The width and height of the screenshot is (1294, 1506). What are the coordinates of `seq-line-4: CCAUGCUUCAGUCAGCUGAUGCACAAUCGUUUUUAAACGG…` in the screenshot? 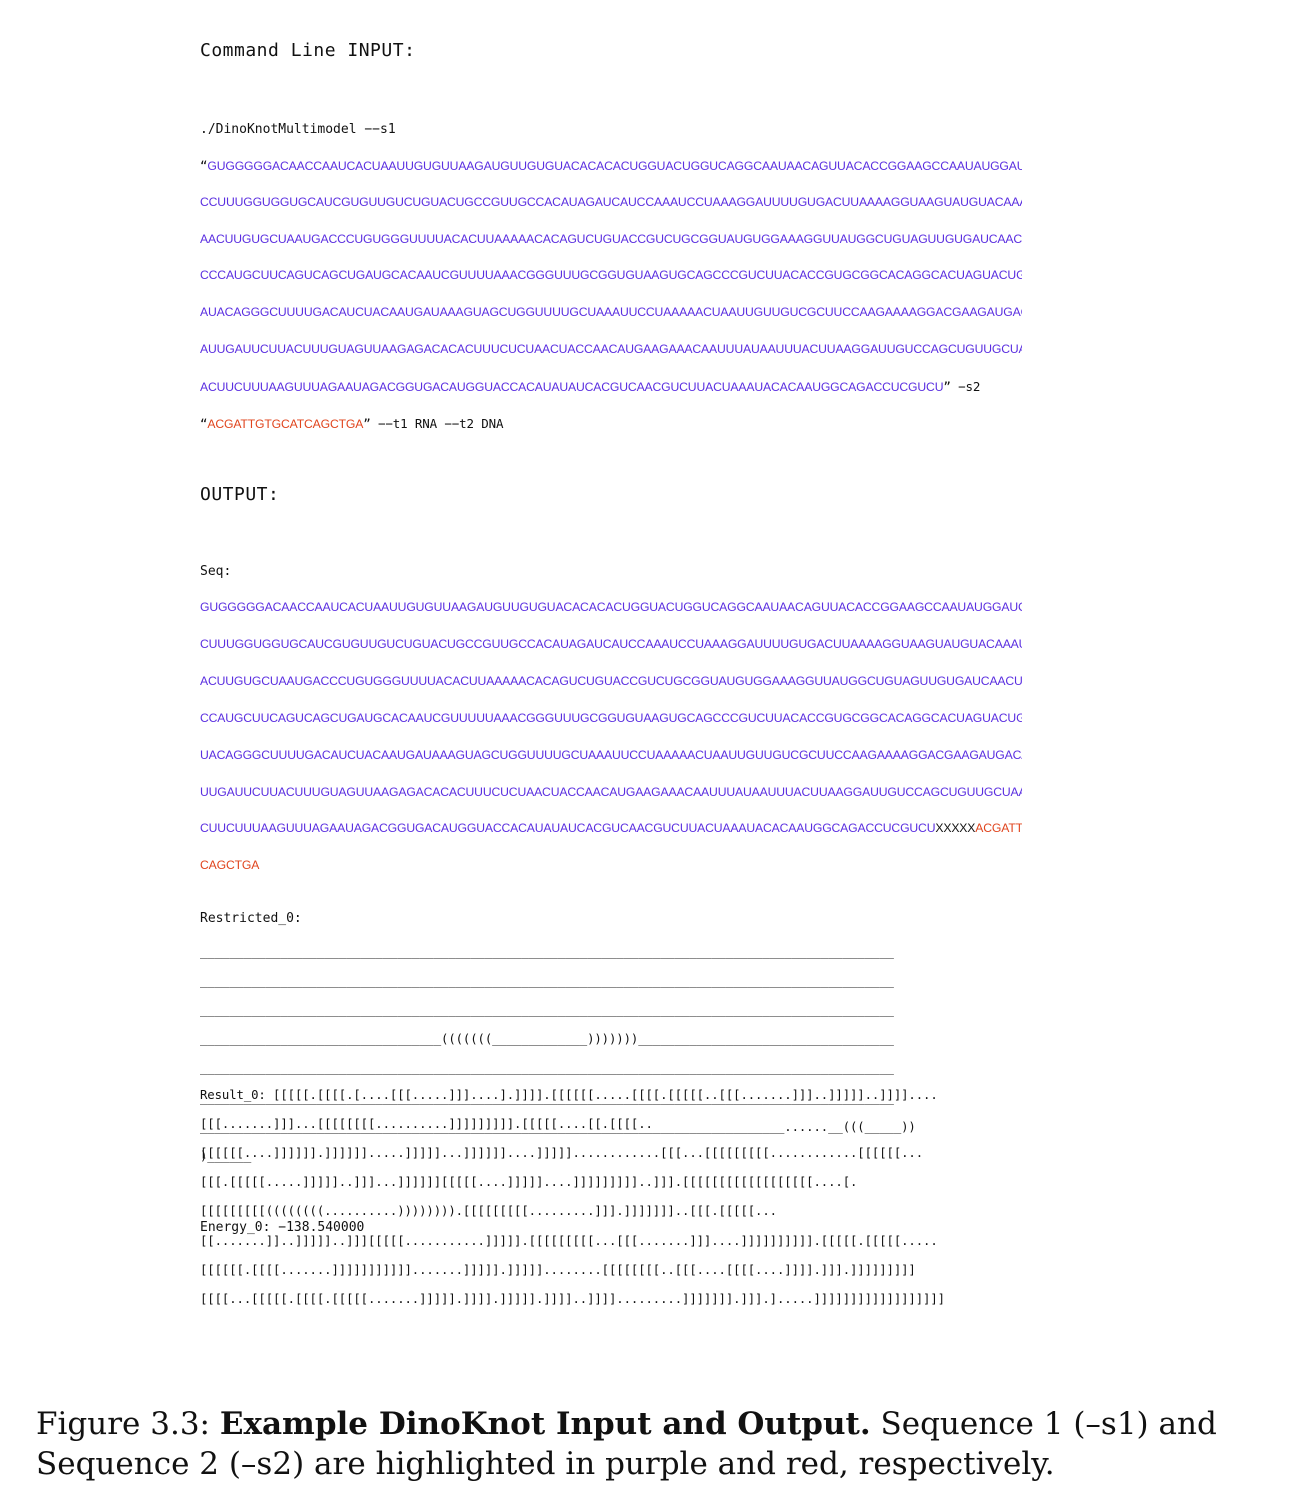 It's located at (611, 718).